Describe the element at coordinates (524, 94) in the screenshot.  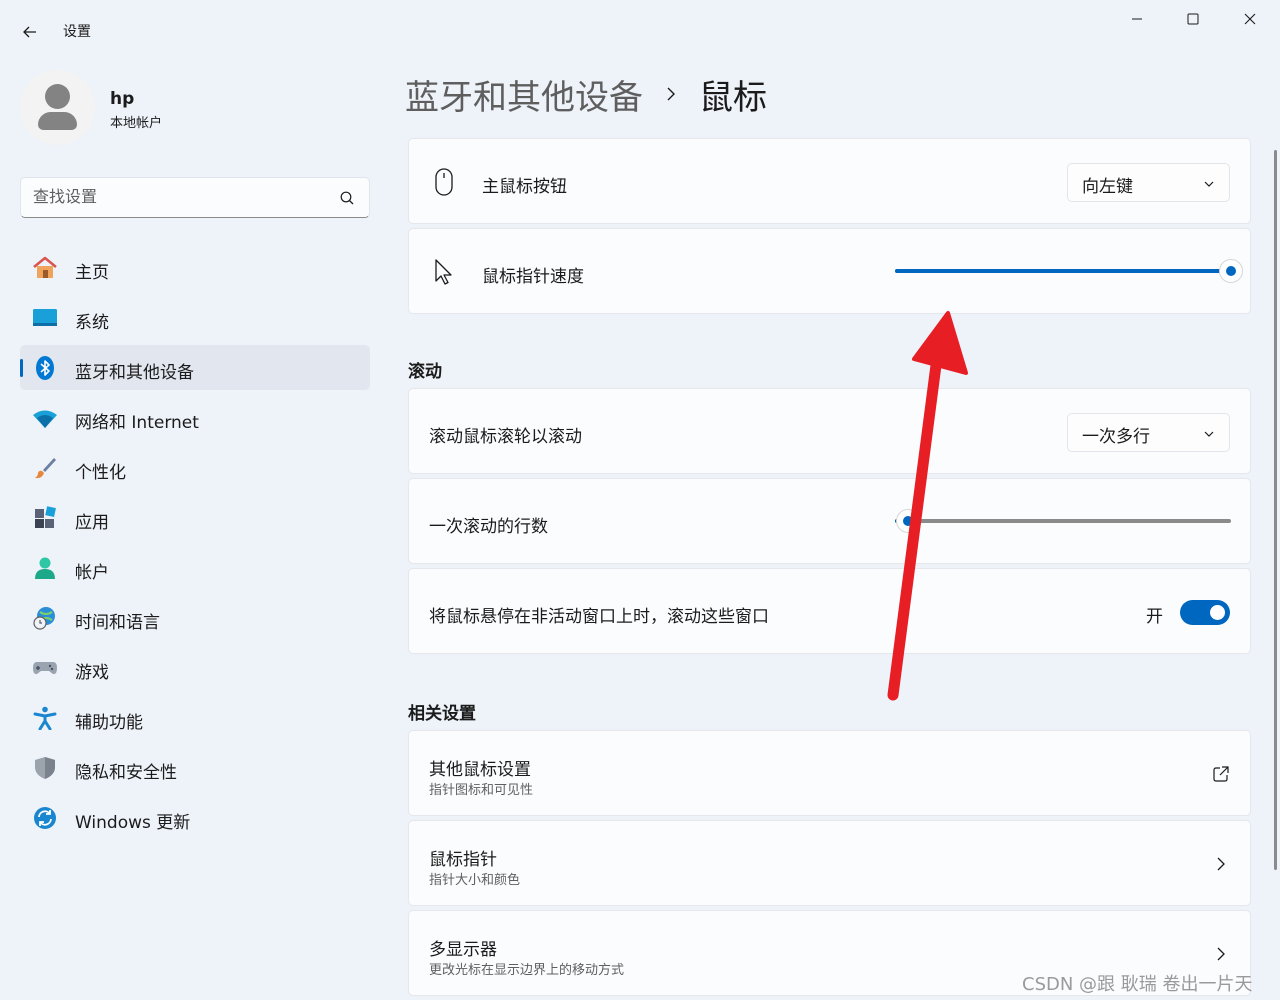
I see `breadcrumb-parent: 蓝牙和其他设备` at that location.